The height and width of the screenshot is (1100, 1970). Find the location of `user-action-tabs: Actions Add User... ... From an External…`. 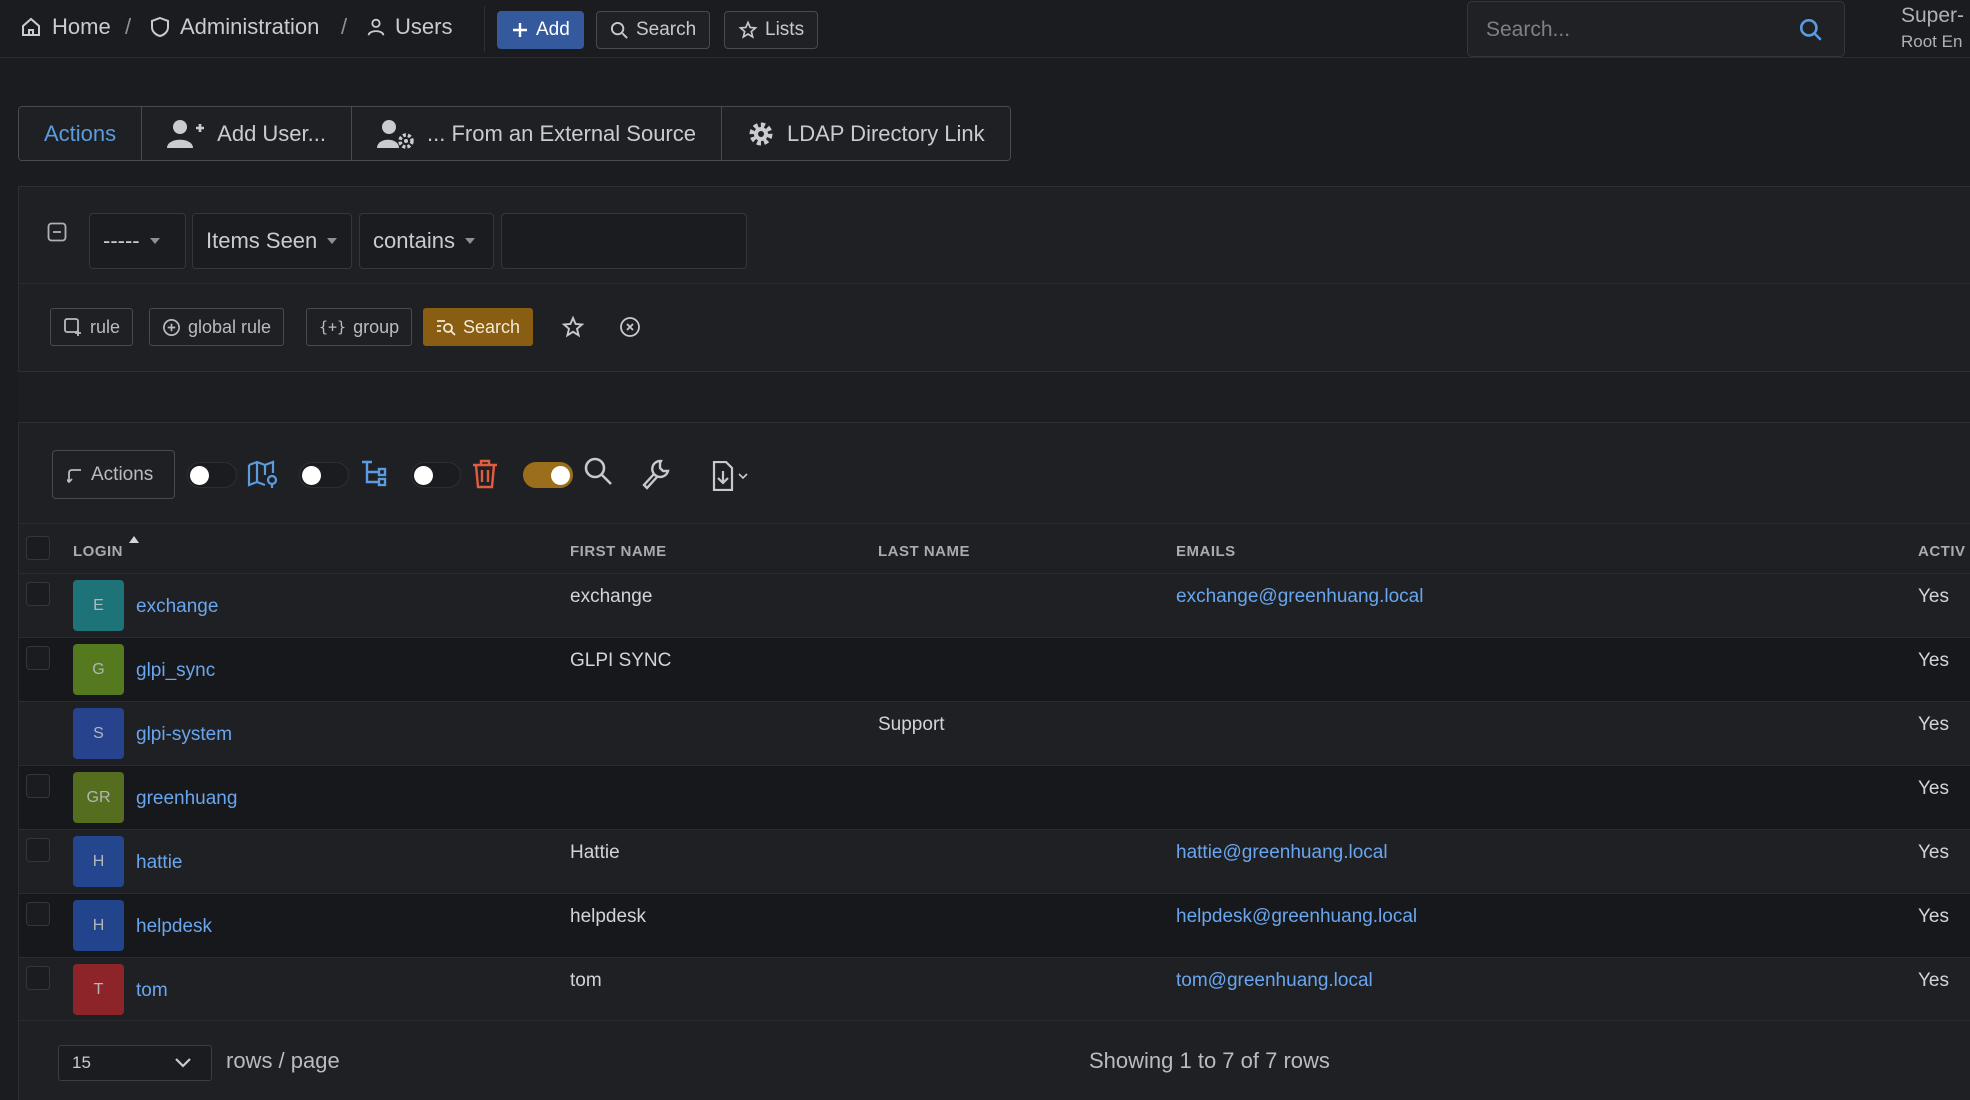

user-action-tabs: Actions Add User... ... From an External… is located at coordinates (514, 133).